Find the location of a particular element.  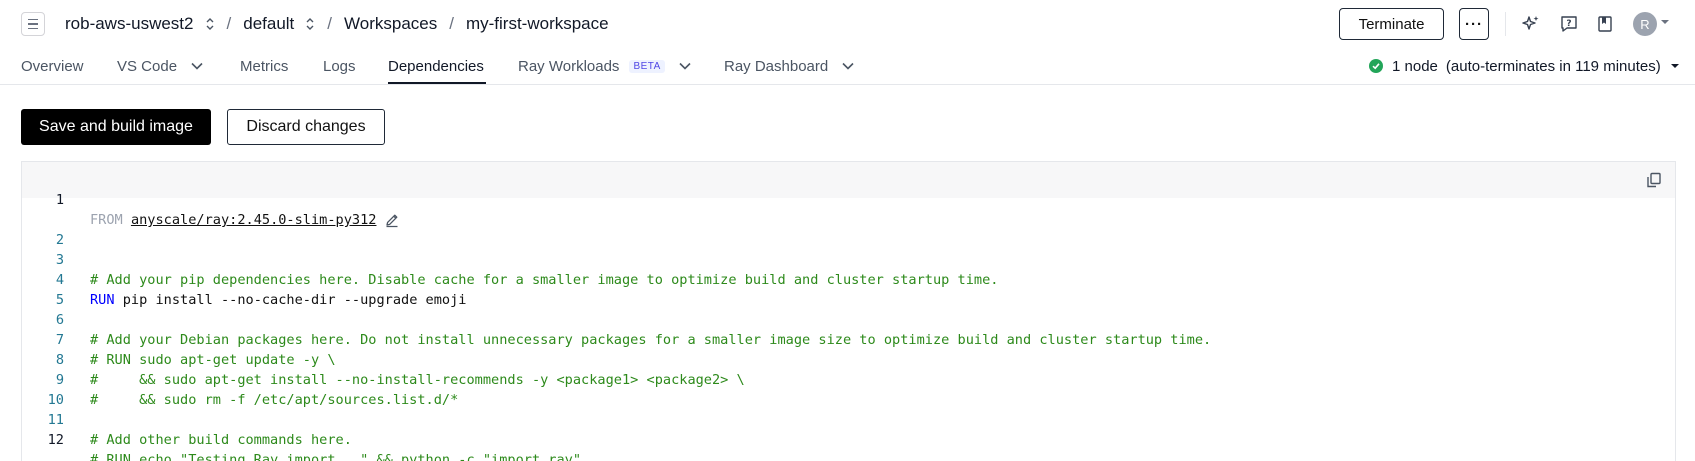

tab-metrics: Metrics is located at coordinates (264, 66).